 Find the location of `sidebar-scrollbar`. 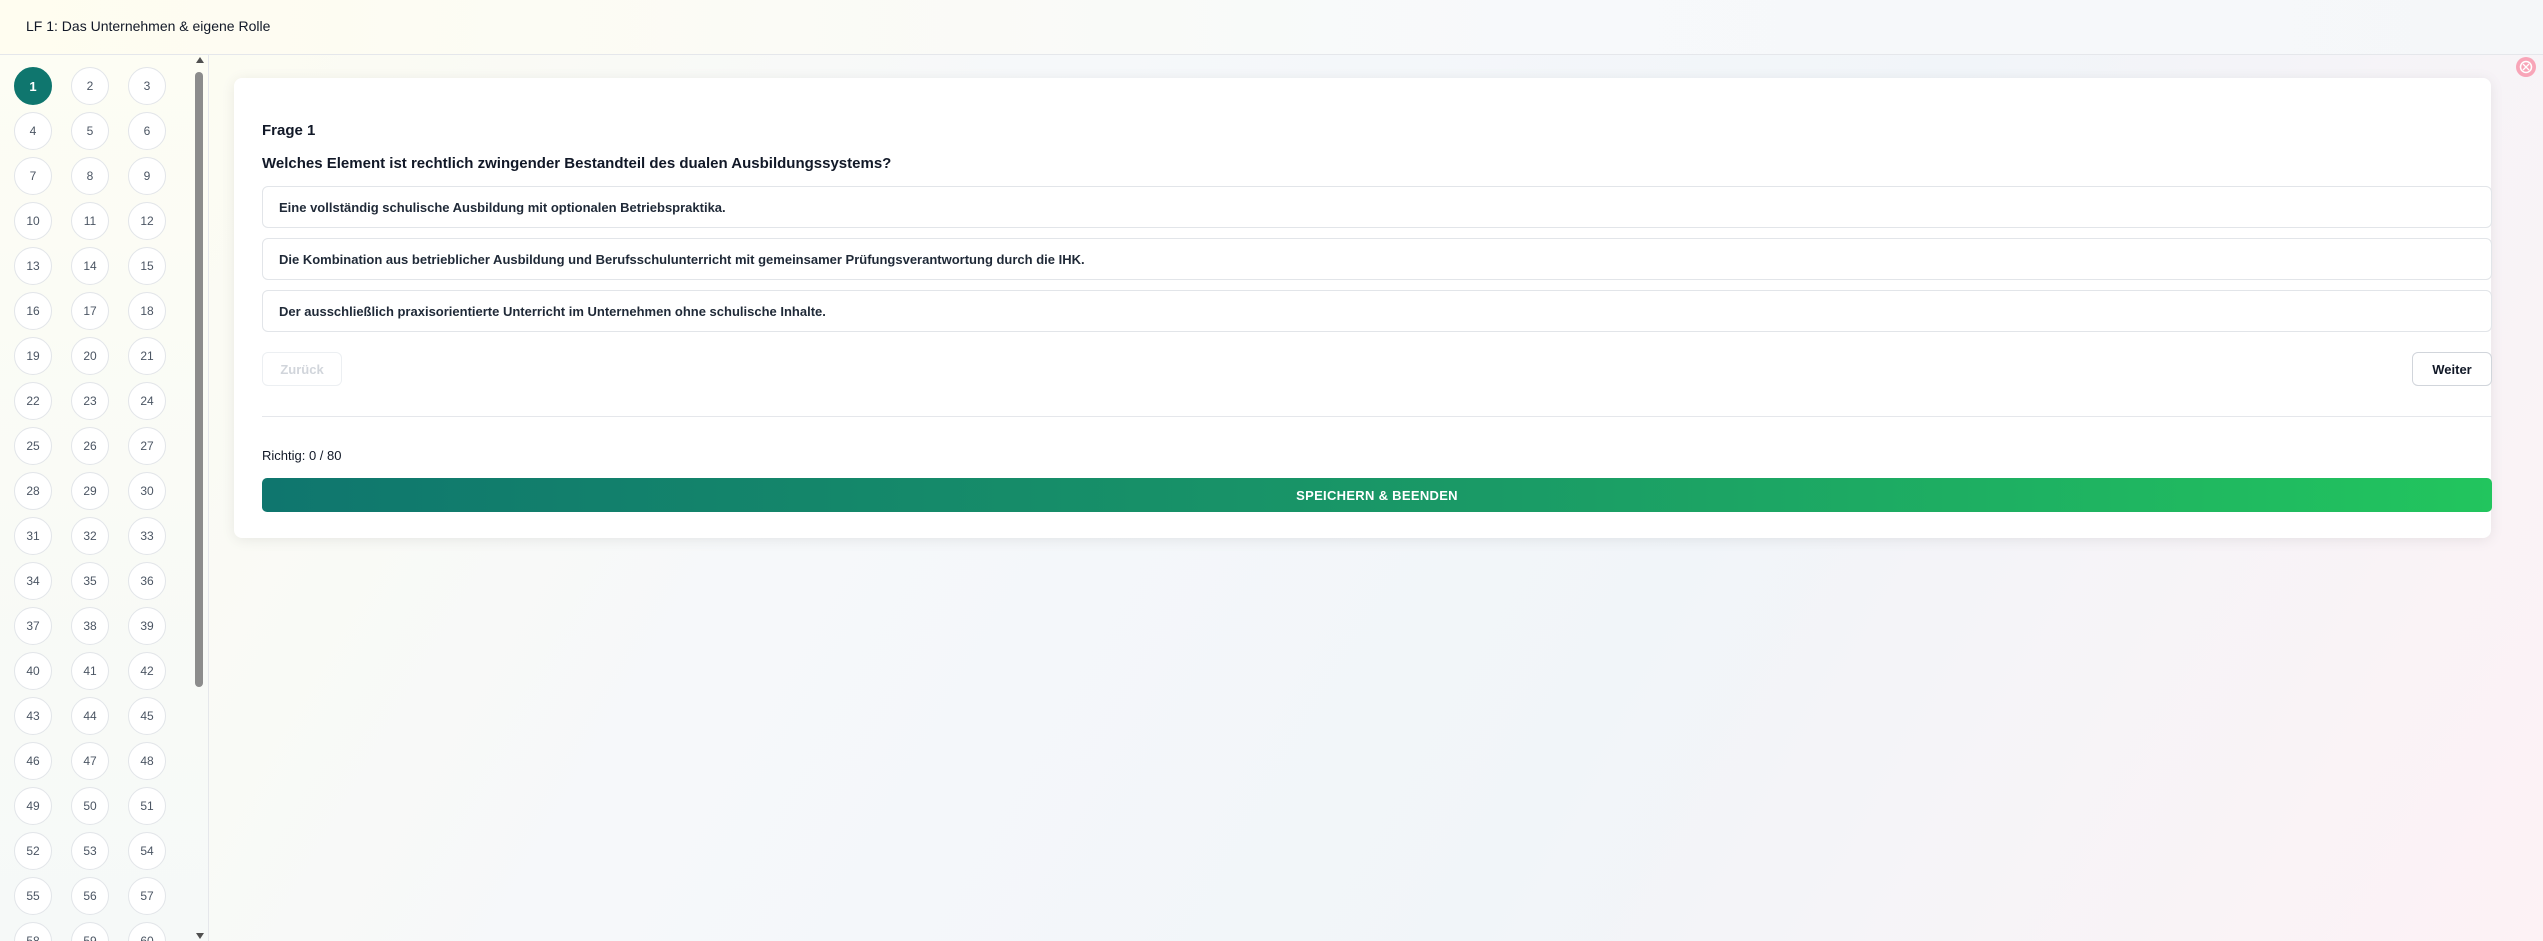

sidebar-scrollbar is located at coordinates (200, 498).